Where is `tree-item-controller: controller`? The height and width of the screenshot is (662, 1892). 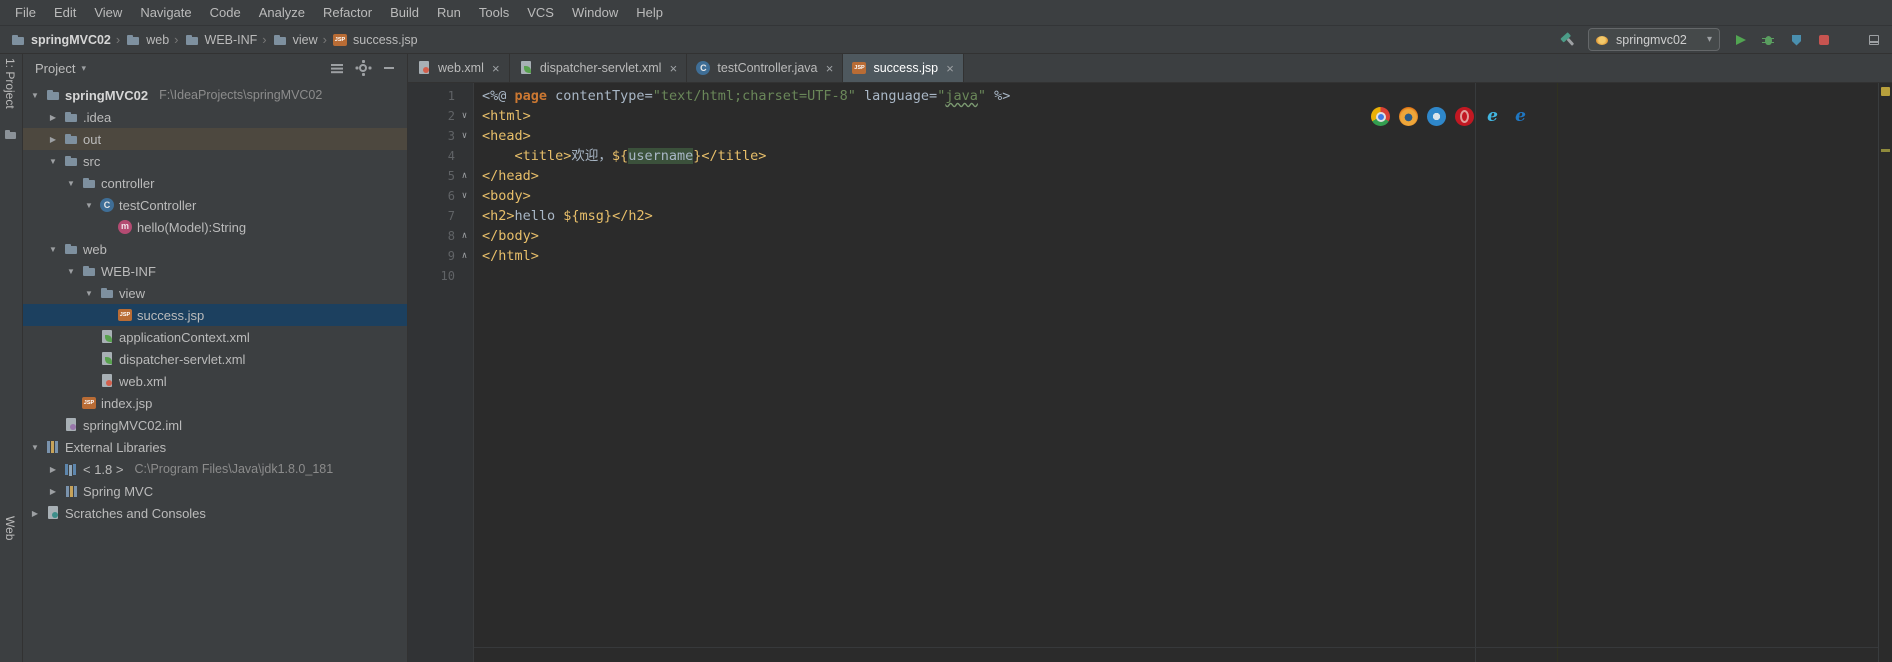 tree-item-controller: controller is located at coordinates (215, 183).